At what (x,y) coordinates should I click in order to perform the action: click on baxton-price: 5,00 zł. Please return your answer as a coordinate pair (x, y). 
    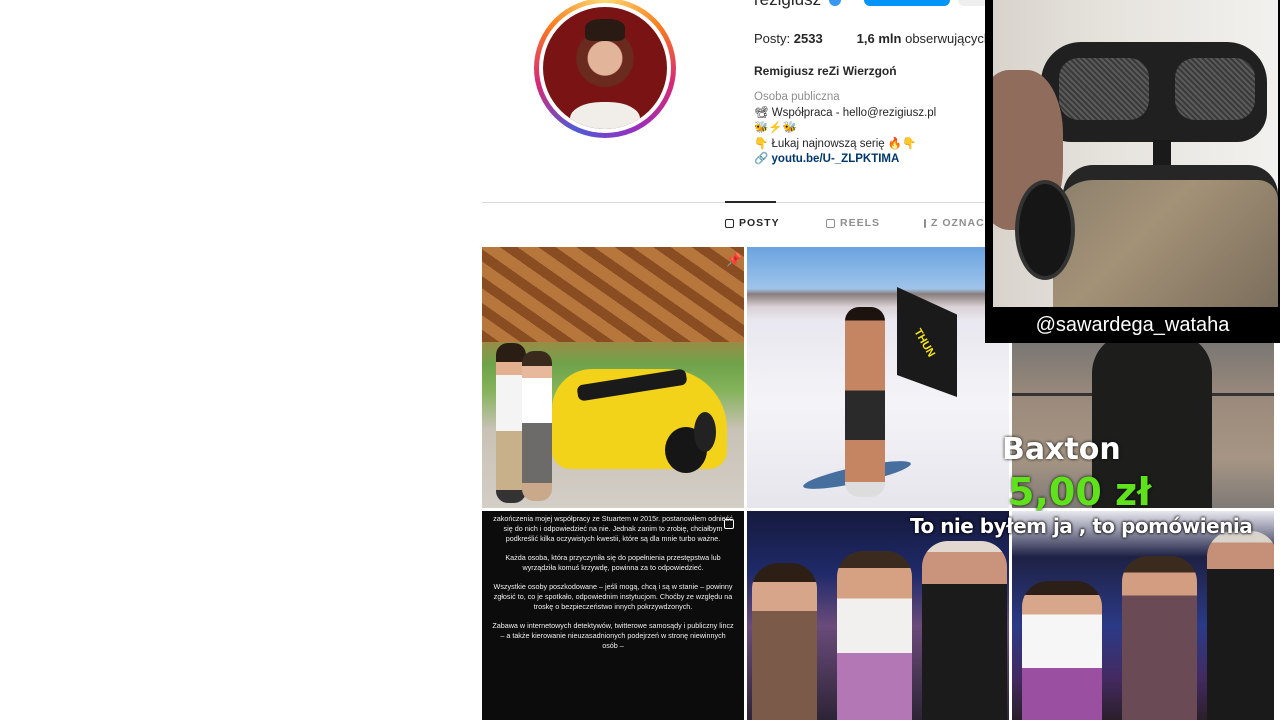
    Looking at the image, I should click on (1080, 492).